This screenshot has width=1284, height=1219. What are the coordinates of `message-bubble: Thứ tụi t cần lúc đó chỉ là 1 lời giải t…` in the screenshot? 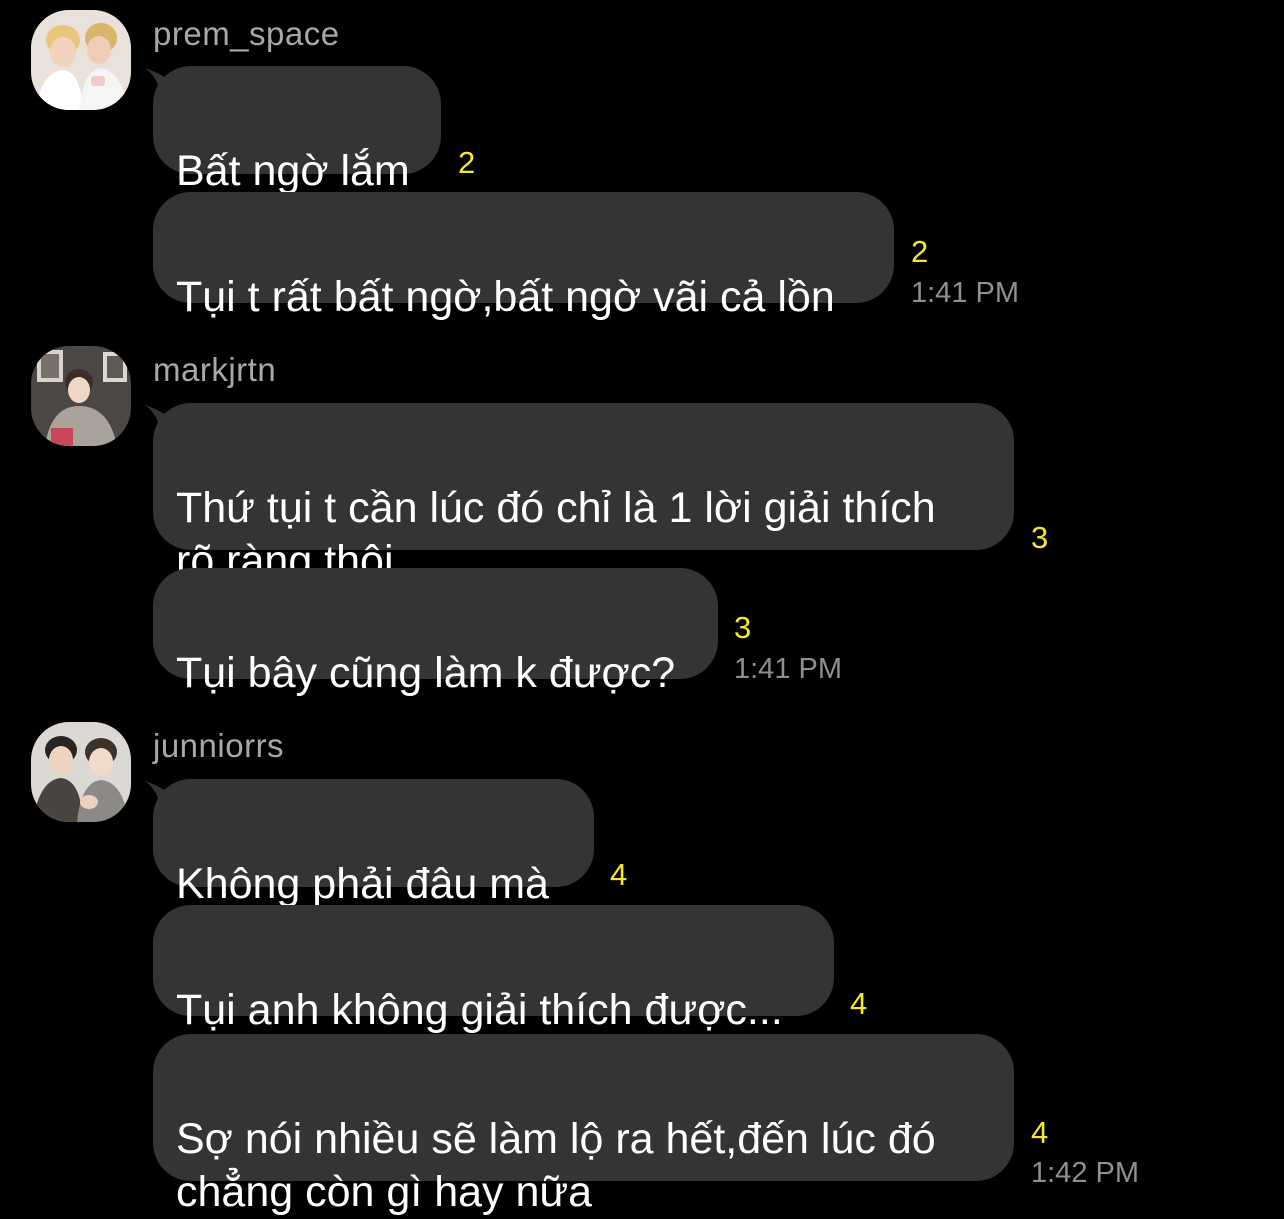 It's located at (583, 494).